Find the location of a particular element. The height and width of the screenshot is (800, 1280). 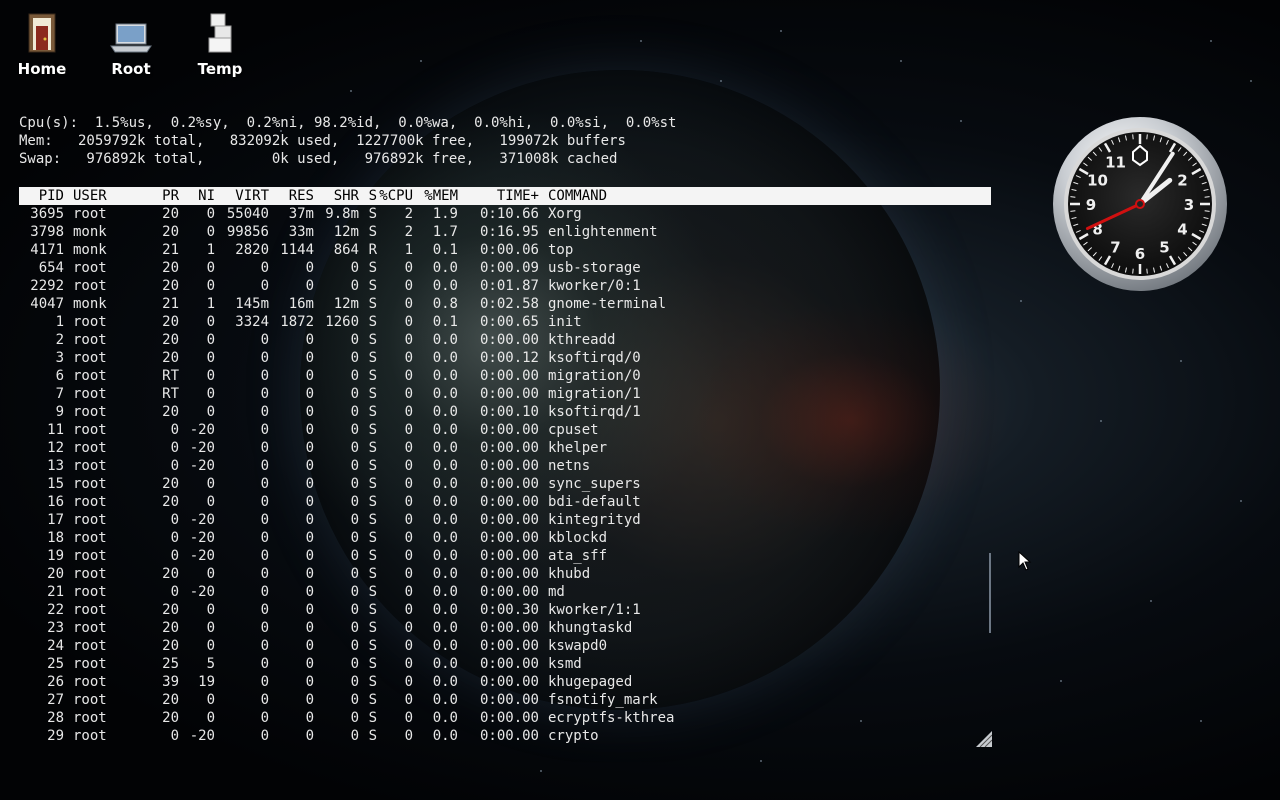

cell-command: md is located at coordinates (556, 592).